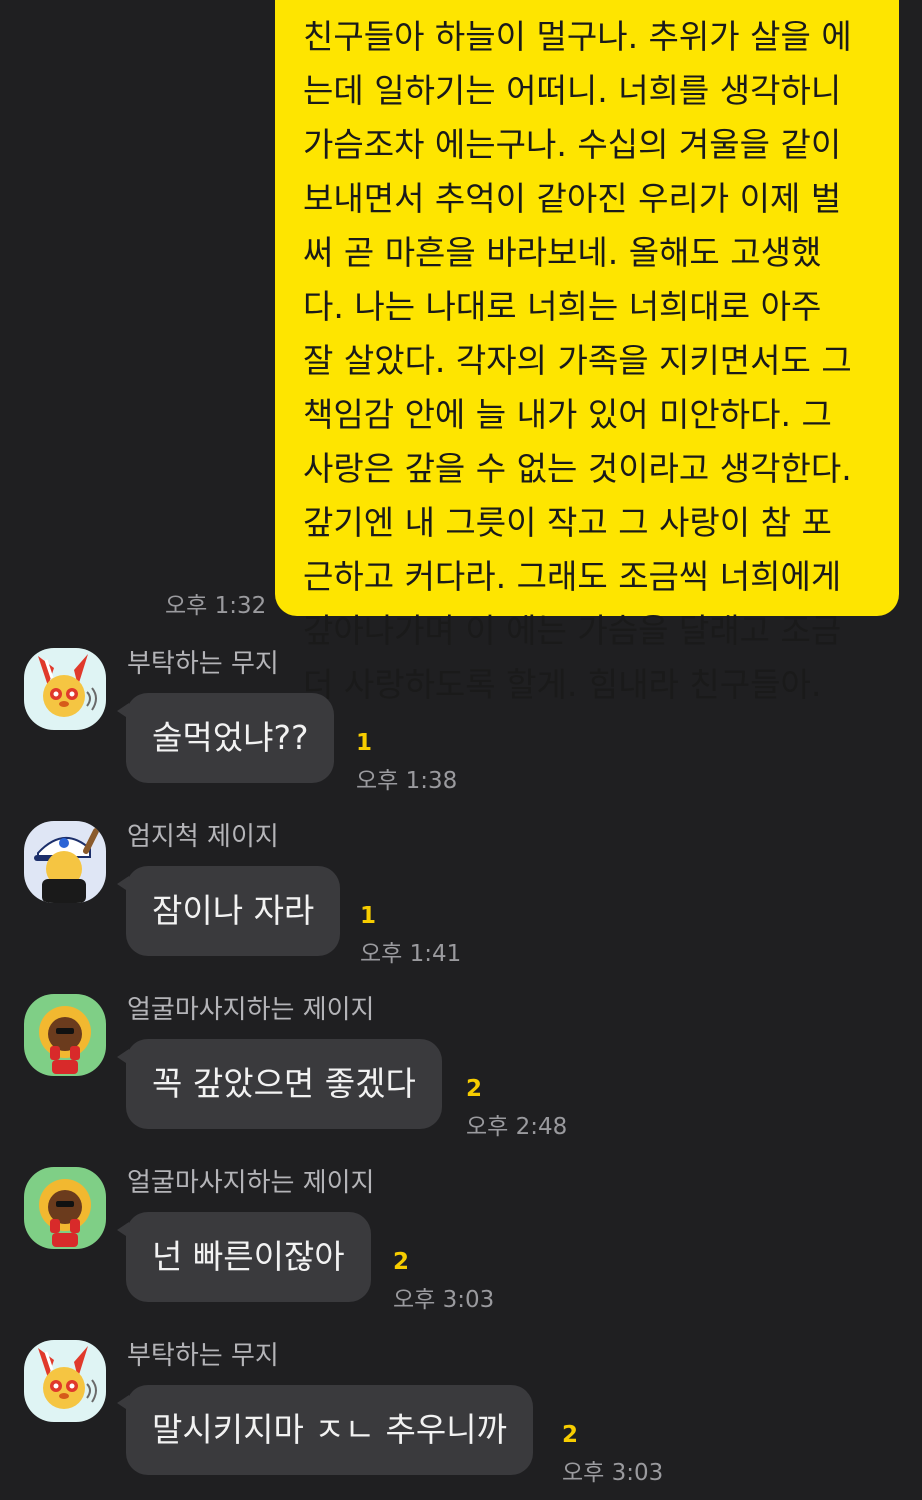  What do you see at coordinates (216, 606) in the screenshot?
I see `outgoing-timestamp: 오후 1:32` at bounding box center [216, 606].